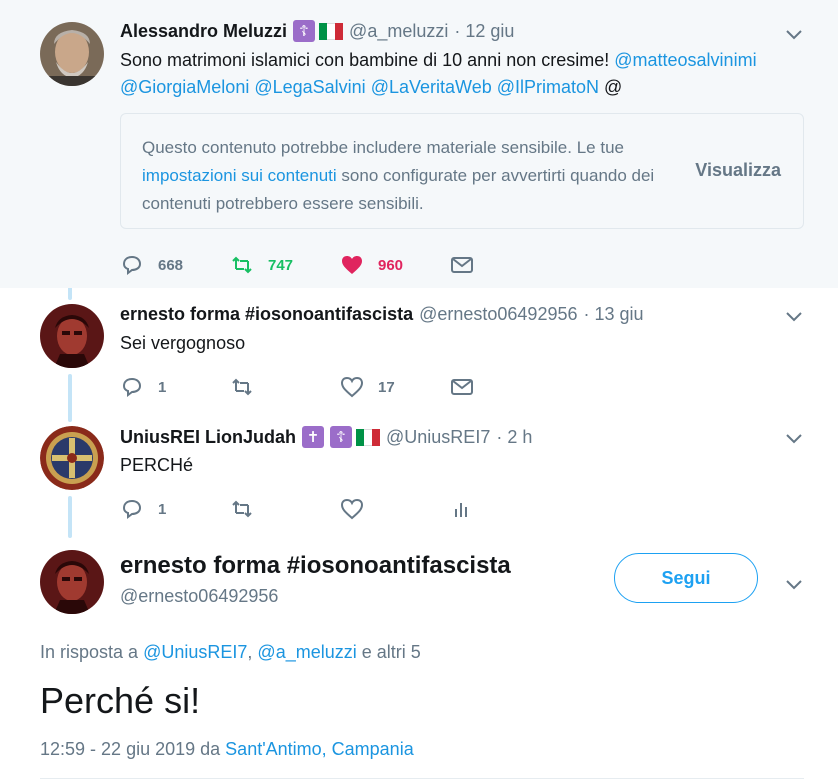  I want to click on mention-link: @a_meluzzi, so click(306, 652).